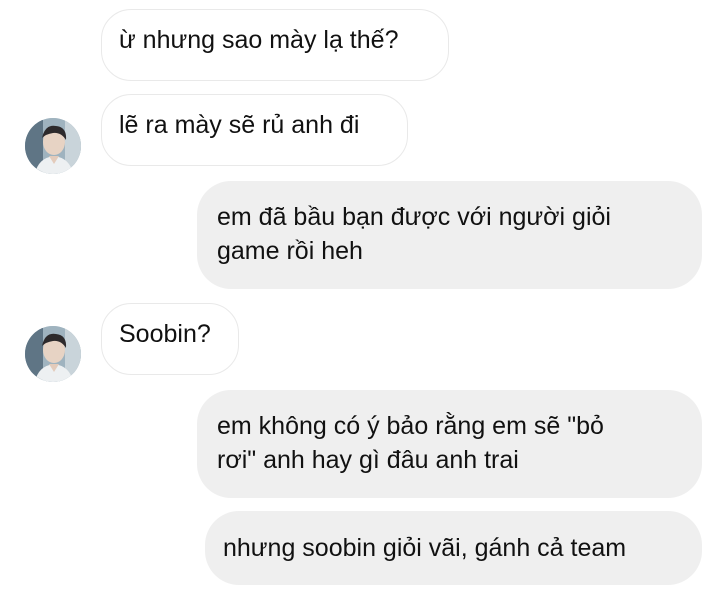 The image size is (720, 591). Describe the element at coordinates (410, 426) in the screenshot. I see `message-text-line: em không có ý bảo rằng em sẽ "bỏ` at that location.